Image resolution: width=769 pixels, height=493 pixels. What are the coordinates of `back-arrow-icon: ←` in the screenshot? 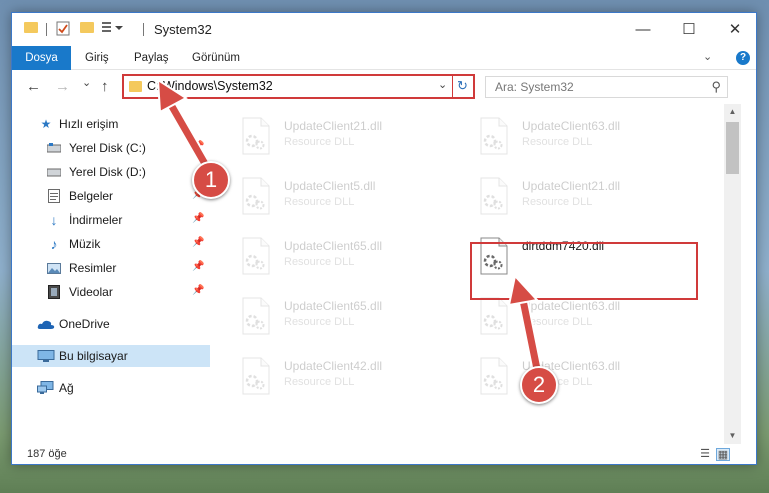 It's located at (33, 86).